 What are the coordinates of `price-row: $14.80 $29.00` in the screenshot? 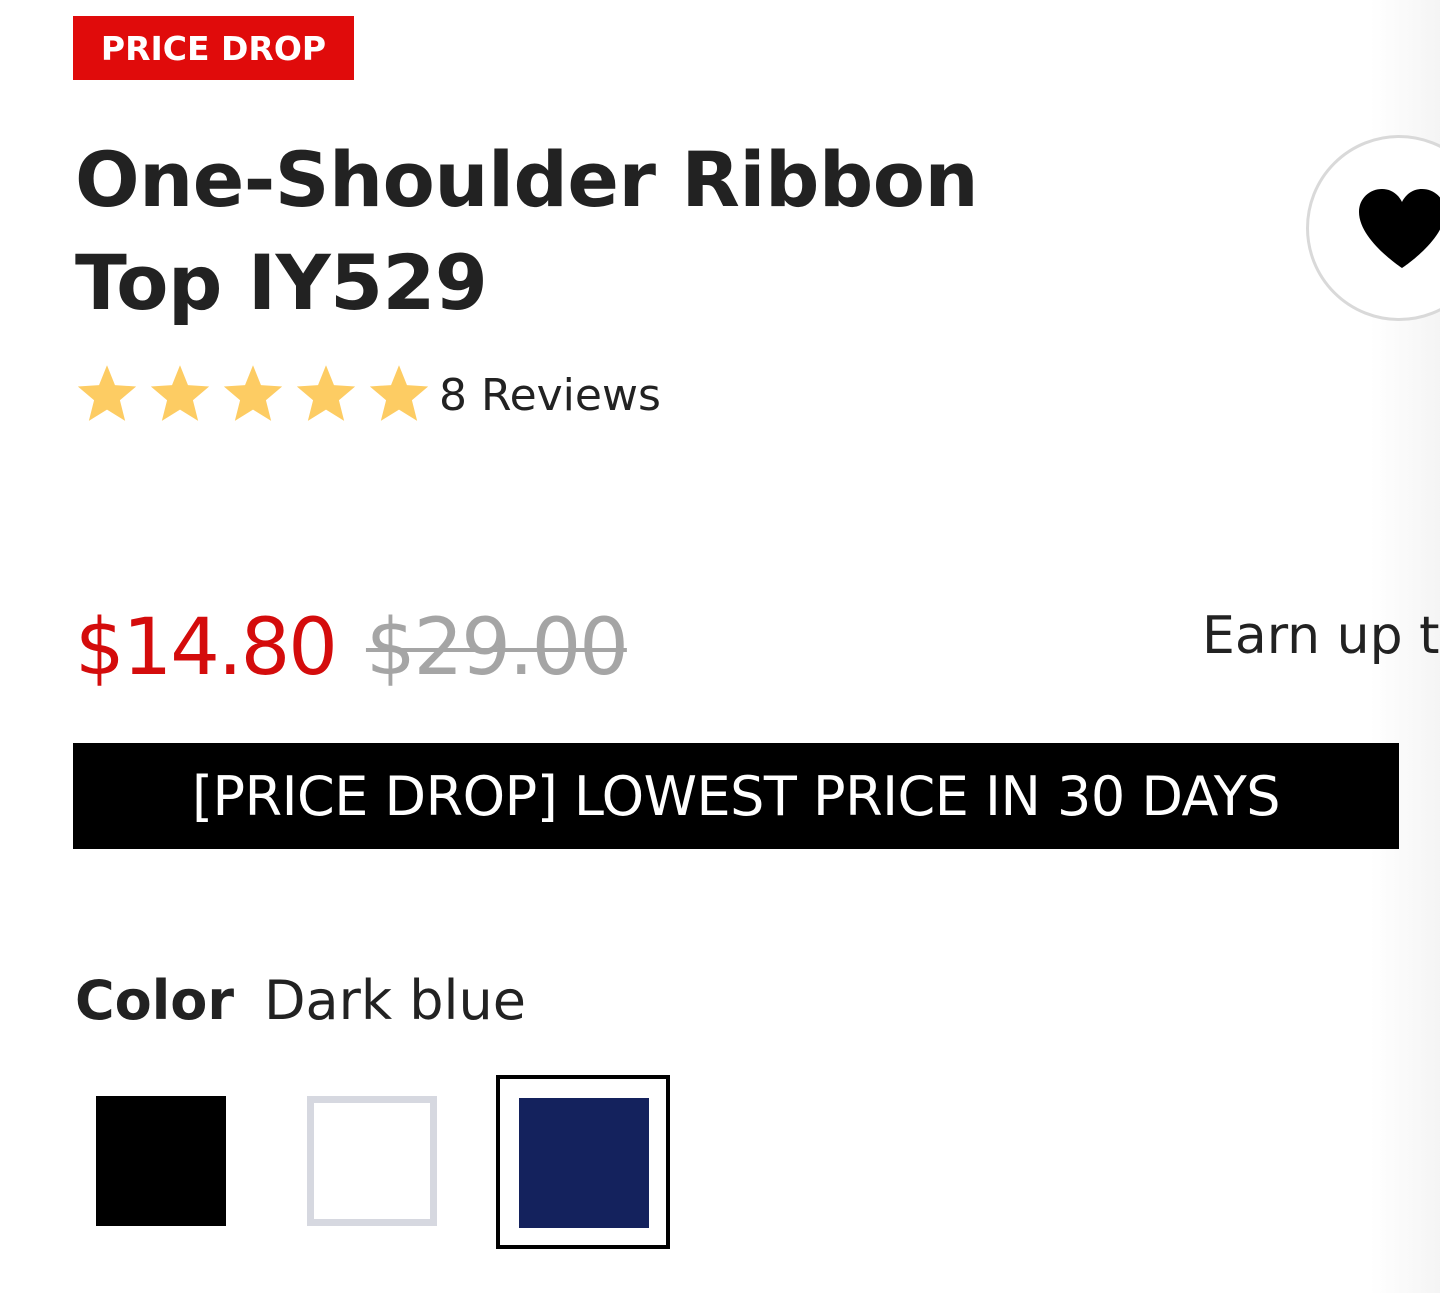 It's located at (352, 648).